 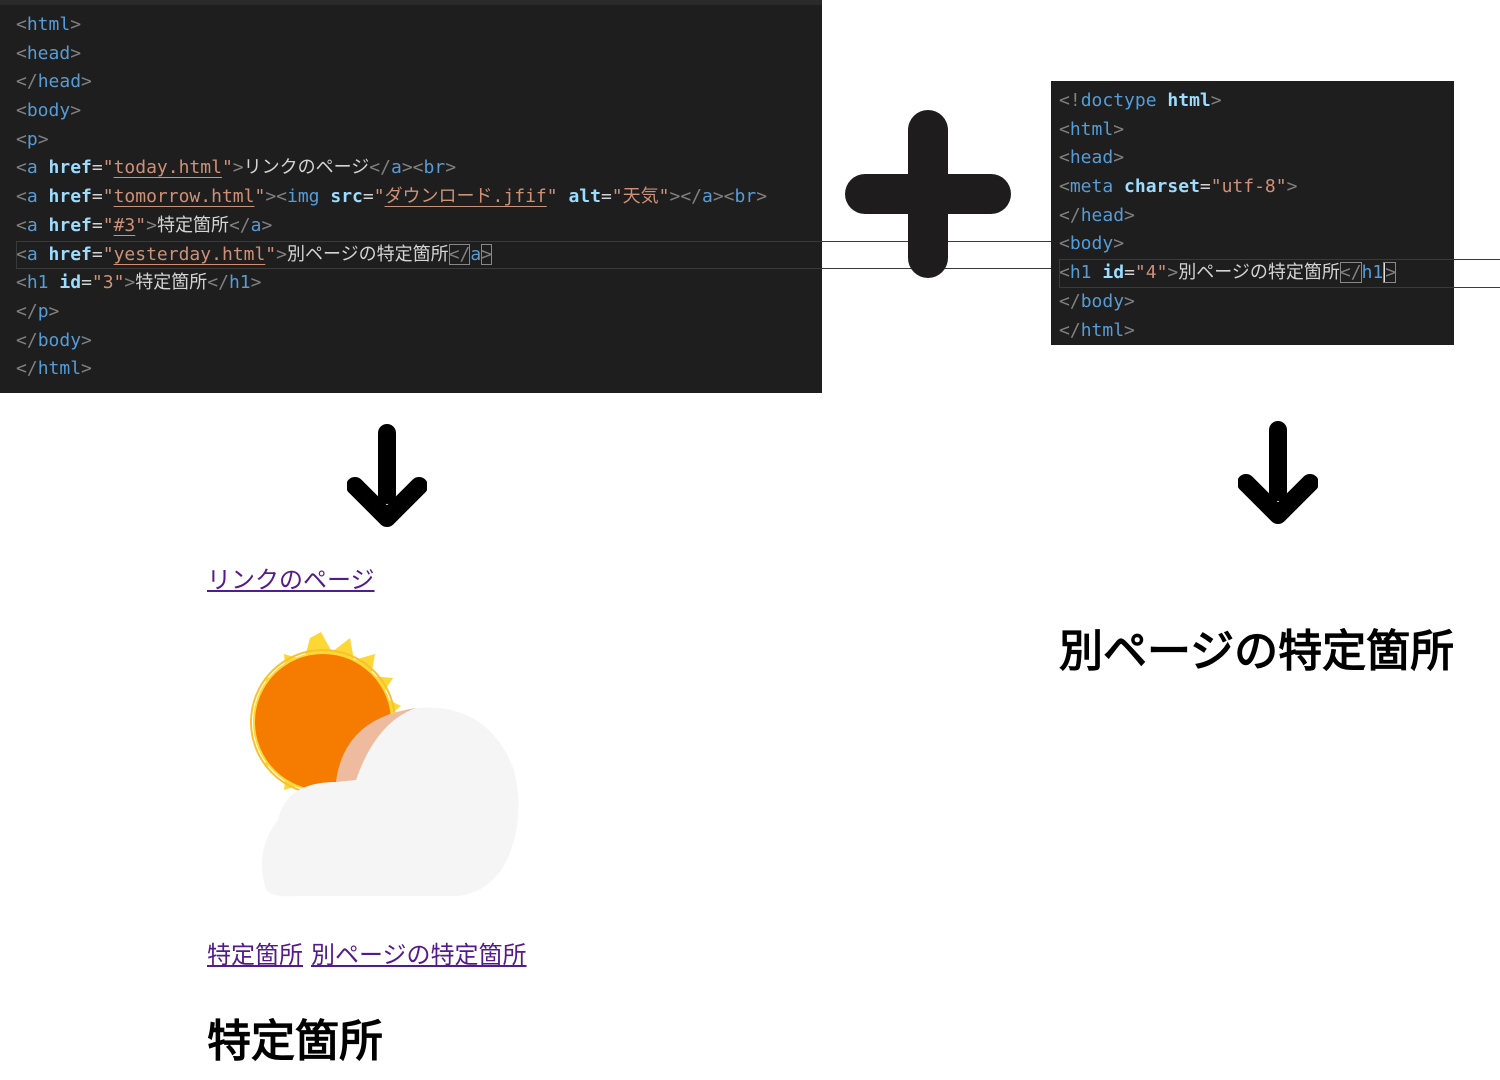 What do you see at coordinates (346, 197) in the screenshot?
I see `code-token: src` at bounding box center [346, 197].